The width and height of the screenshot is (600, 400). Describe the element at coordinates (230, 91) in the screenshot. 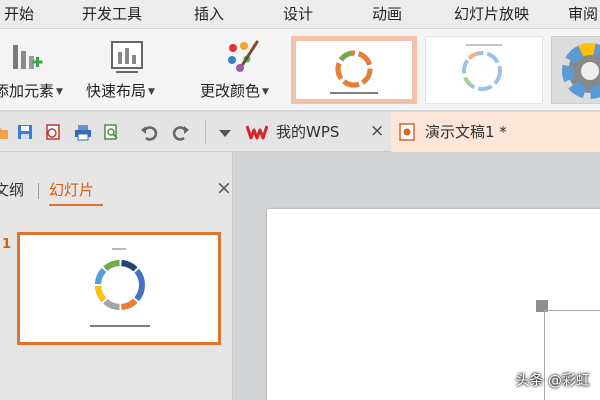

I see `change-color-label: 更改颜色` at that location.